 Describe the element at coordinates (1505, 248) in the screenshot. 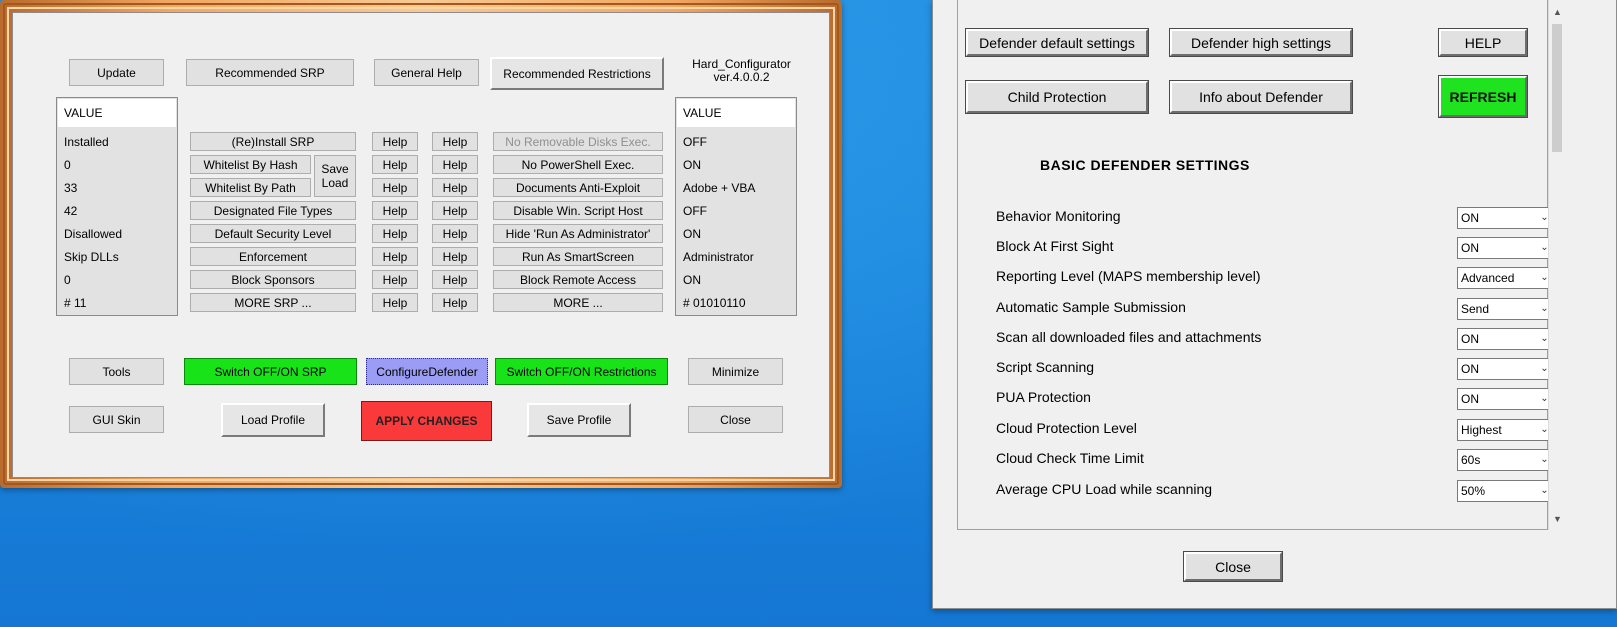

I see `block-first-sight-select: ON ⌄` at that location.